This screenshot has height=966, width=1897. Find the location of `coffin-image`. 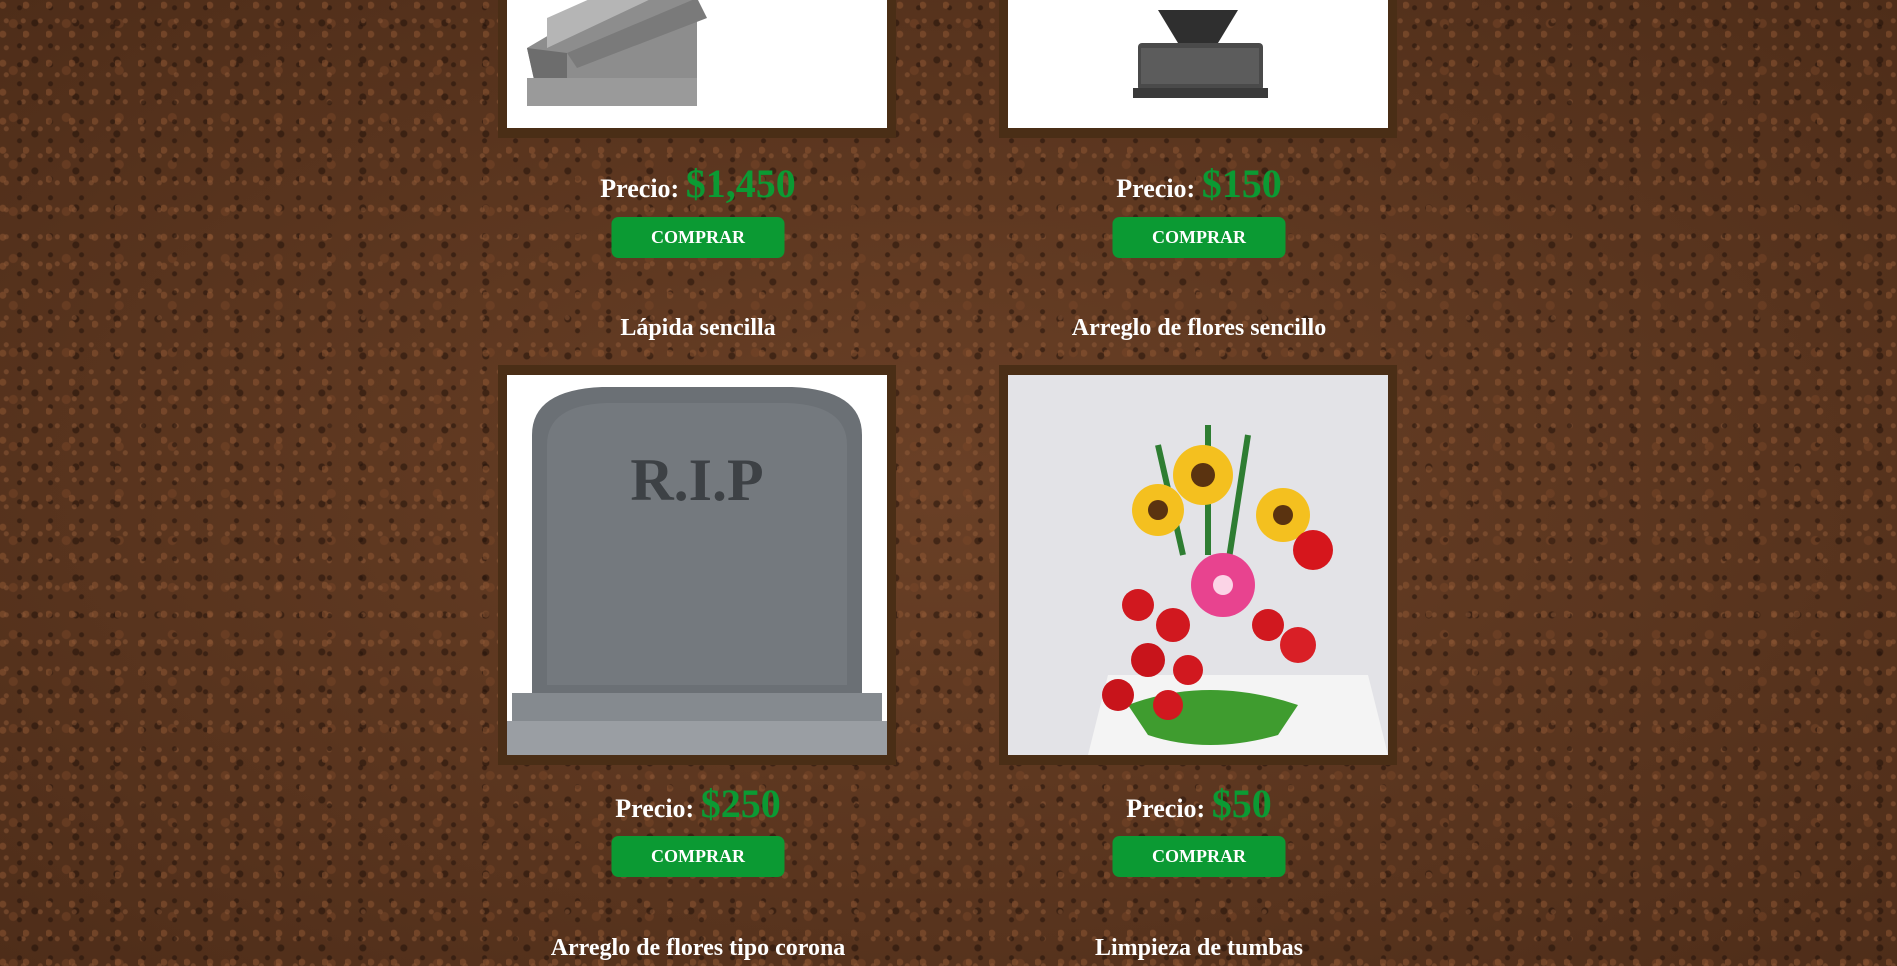

coffin-image is located at coordinates (697, 64).